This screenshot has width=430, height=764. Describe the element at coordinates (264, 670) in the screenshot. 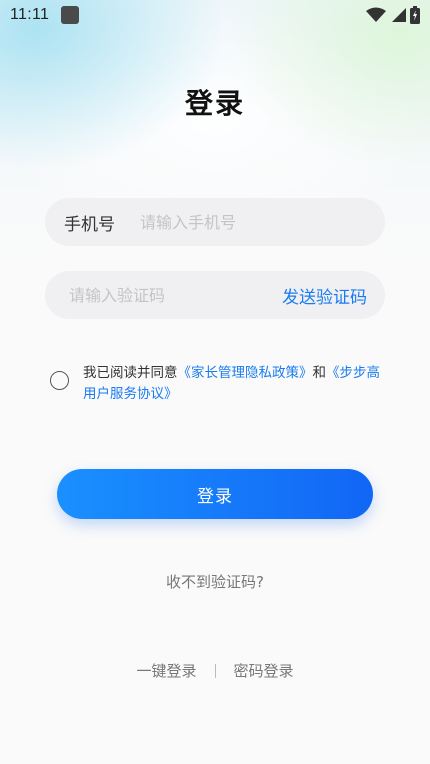

I see `password-login-link: 密码登录` at that location.